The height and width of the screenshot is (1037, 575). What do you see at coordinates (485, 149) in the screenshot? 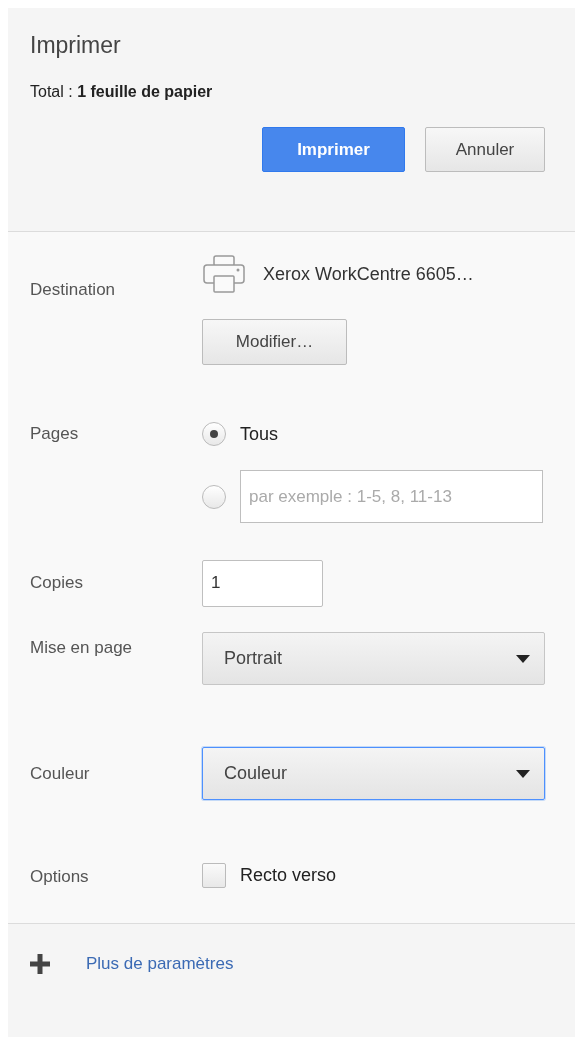
I see `cancel-button: Annuler` at bounding box center [485, 149].